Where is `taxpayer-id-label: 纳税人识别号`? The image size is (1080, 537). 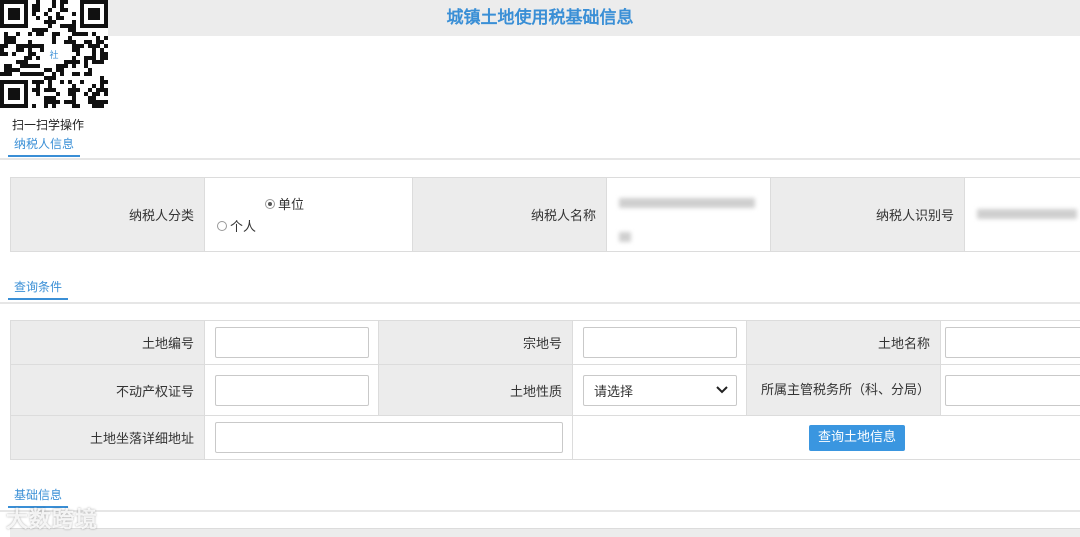 taxpayer-id-label: 纳税人识别号 is located at coordinates (868, 215).